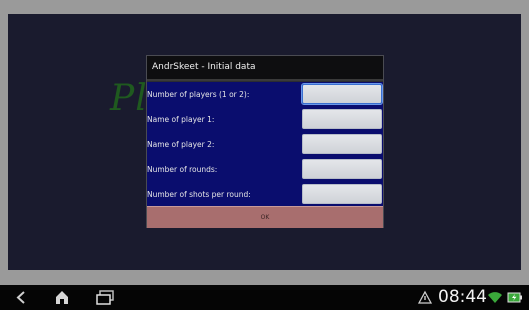  What do you see at coordinates (495, 297) in the screenshot?
I see `wifi-icon` at bounding box center [495, 297].